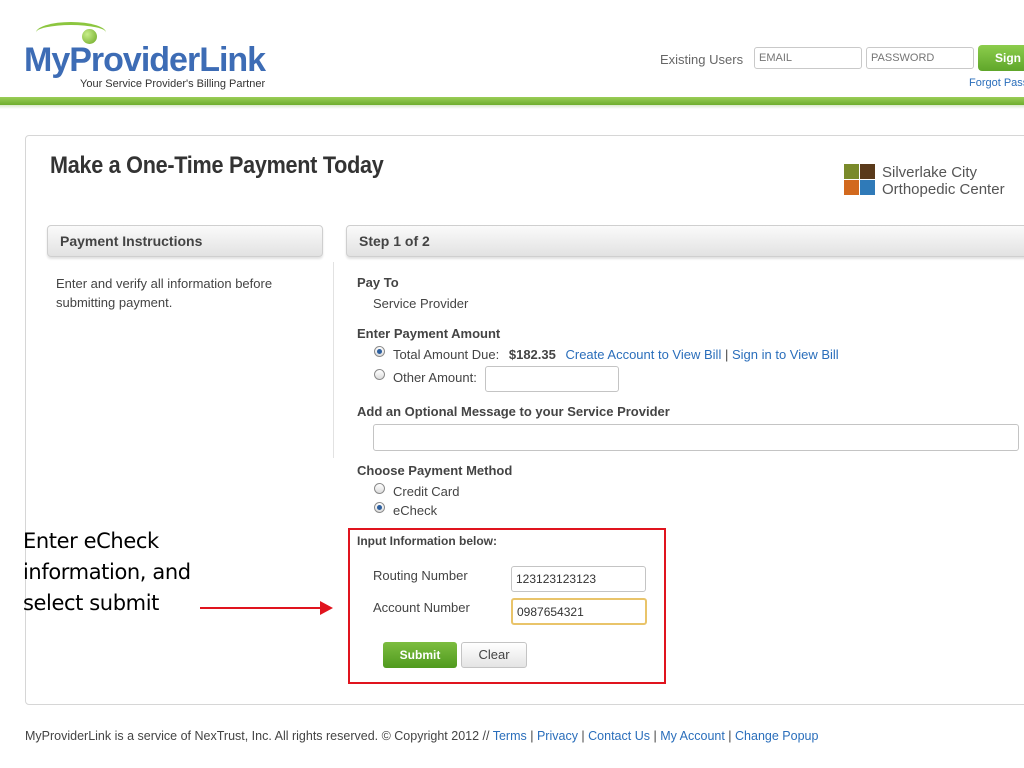  What do you see at coordinates (643, 354) in the screenshot?
I see `create-account-link: Create Account to View Bill` at bounding box center [643, 354].